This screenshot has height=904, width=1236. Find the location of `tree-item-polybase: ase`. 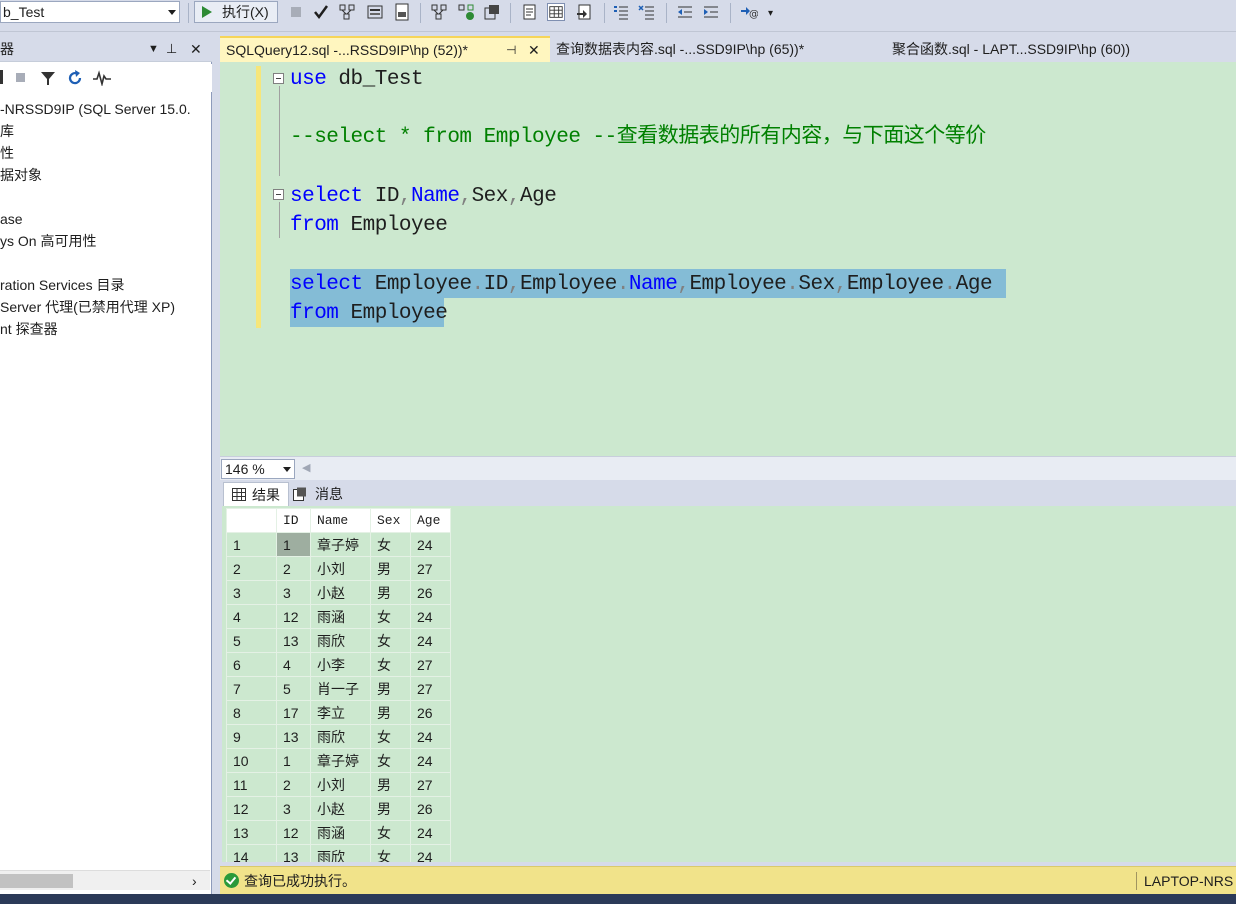

tree-item-polybase: ase is located at coordinates (11, 219).